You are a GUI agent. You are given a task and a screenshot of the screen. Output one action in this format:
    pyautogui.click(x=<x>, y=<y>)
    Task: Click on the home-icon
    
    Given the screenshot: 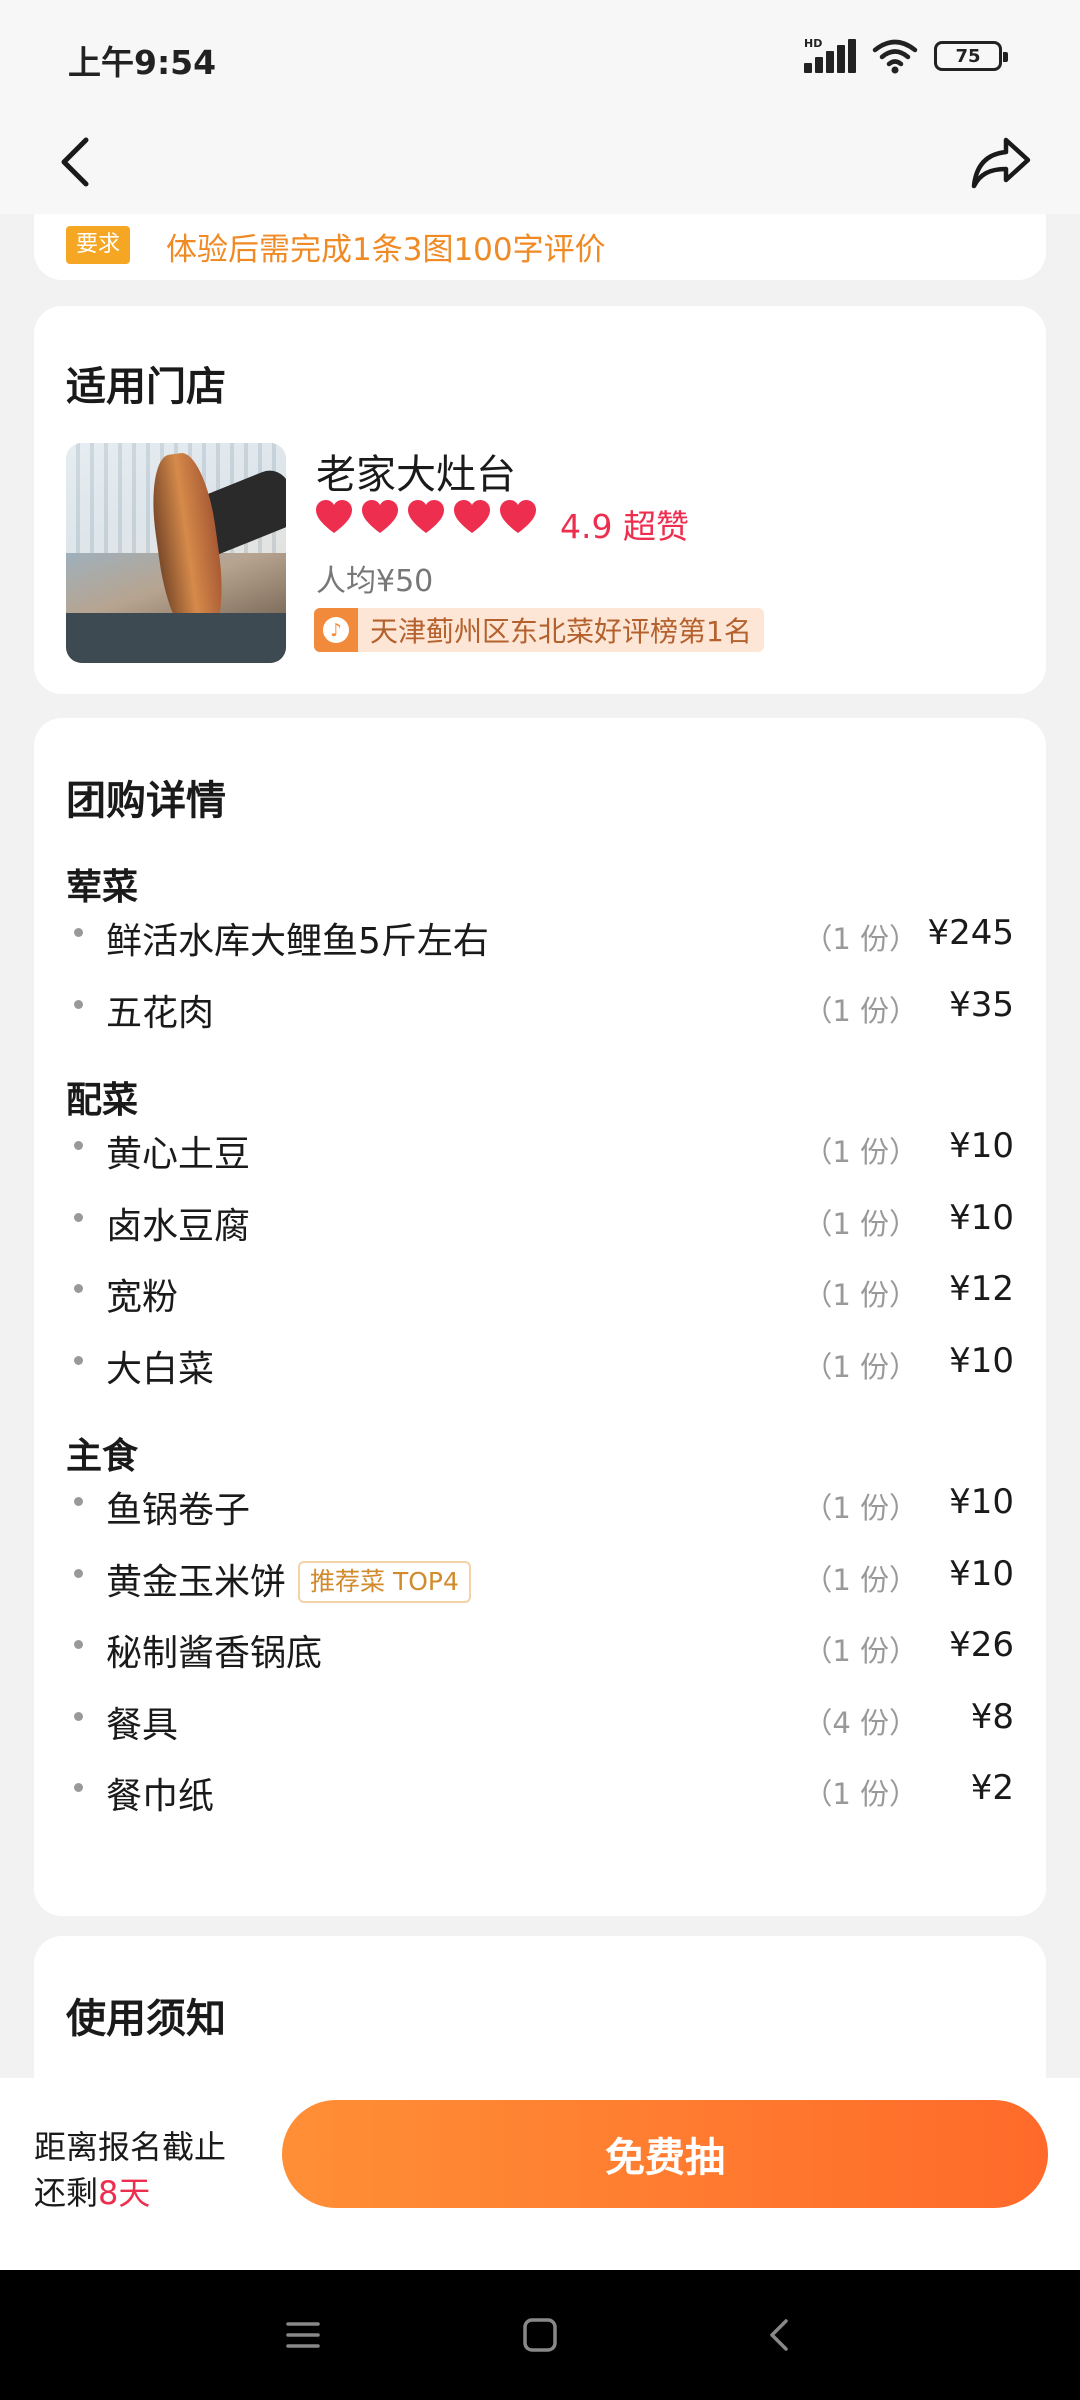 What is the action you would take?
    pyautogui.click(x=540, y=2335)
    